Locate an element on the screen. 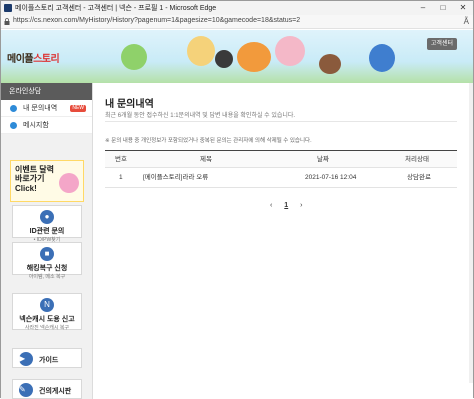 This screenshot has width=474, height=399. column-header-status: 처리상태 is located at coordinates (417, 159).